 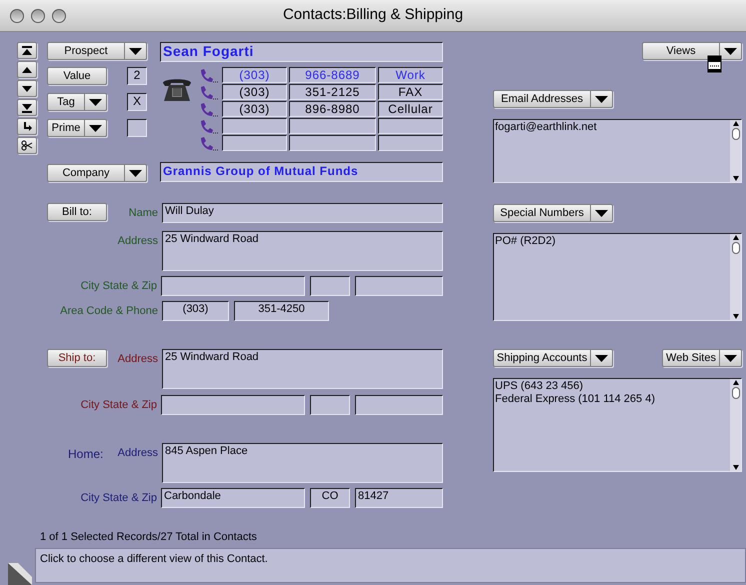 What do you see at coordinates (97, 173) in the screenshot?
I see `company-dropdown: Company` at bounding box center [97, 173].